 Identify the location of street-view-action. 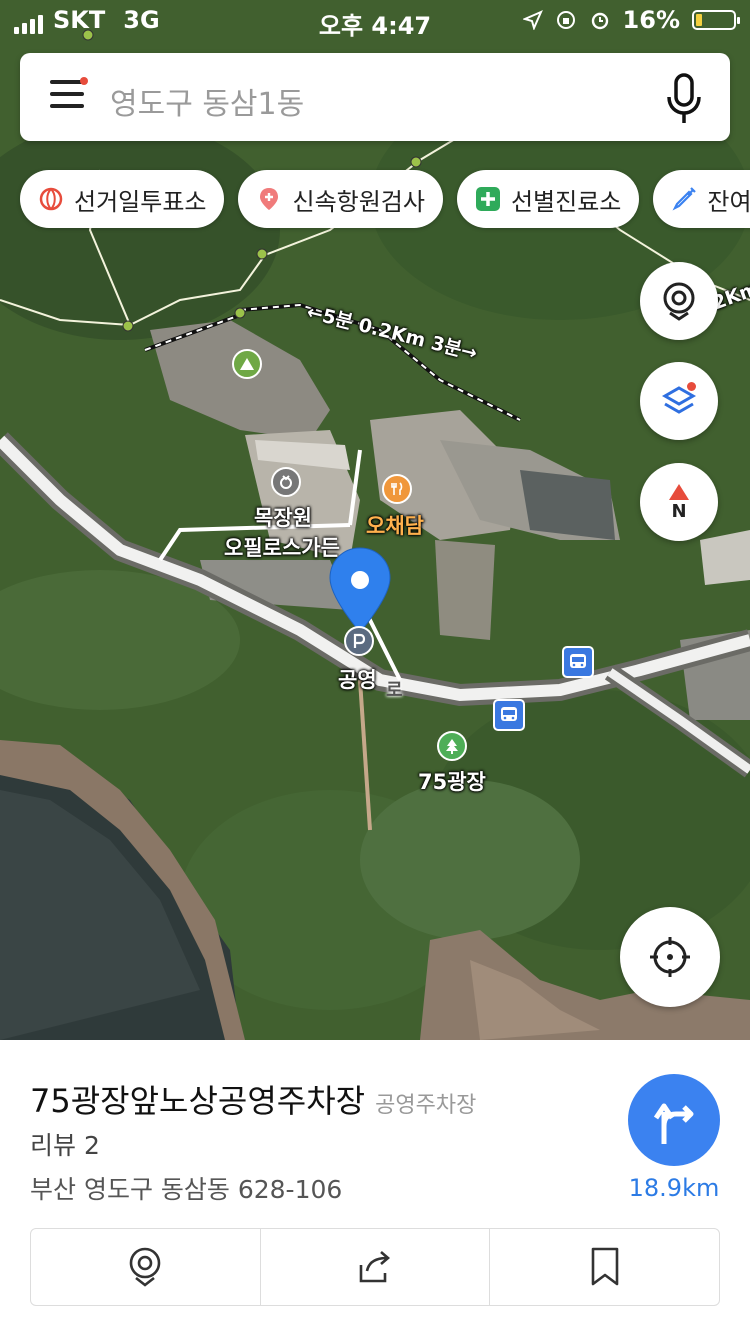
(146, 1267).